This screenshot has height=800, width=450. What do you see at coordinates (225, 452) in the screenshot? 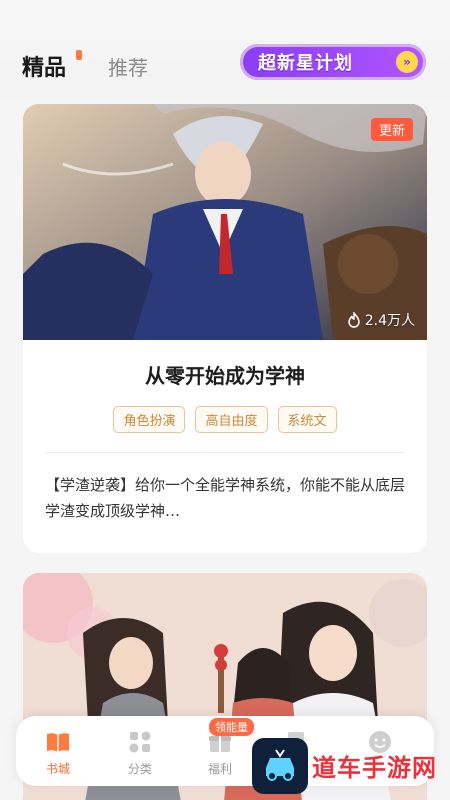
I see `divider` at bounding box center [225, 452].